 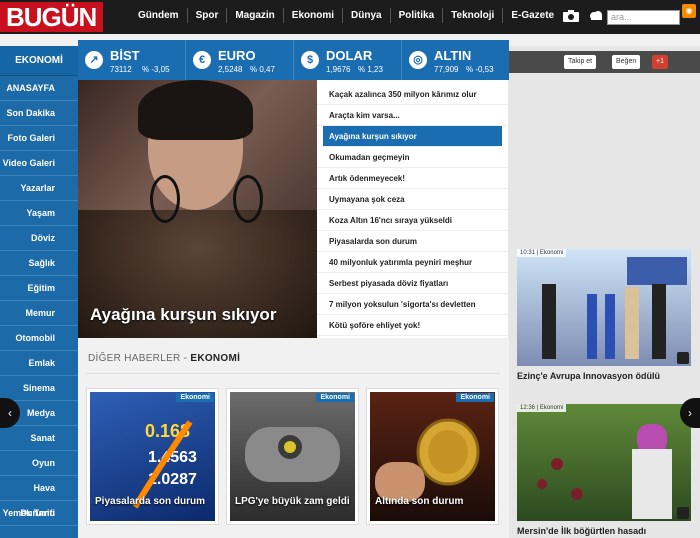 I want to click on right-news-image: 12:36 | Ekonomi, so click(x=604, y=462).